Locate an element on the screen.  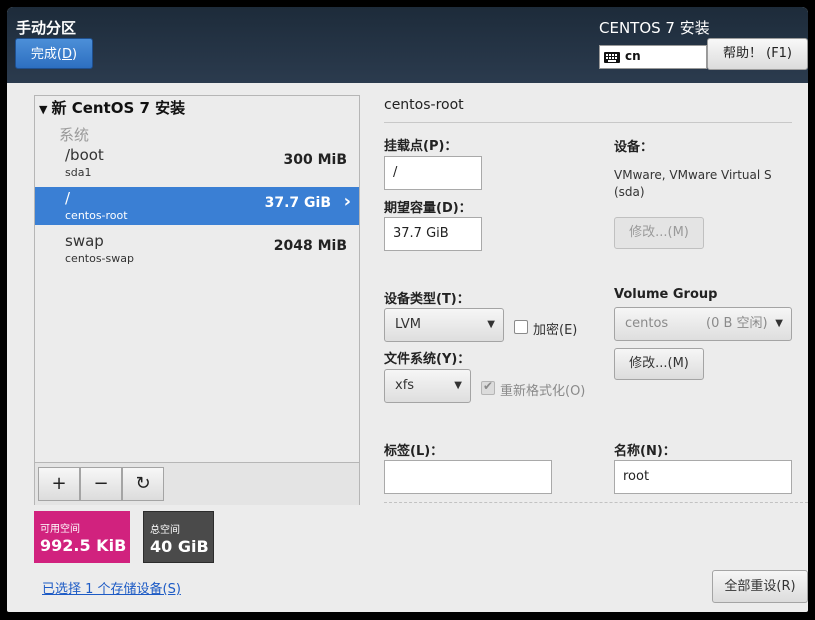
filesystem-value: xfs is located at coordinates (405, 385).